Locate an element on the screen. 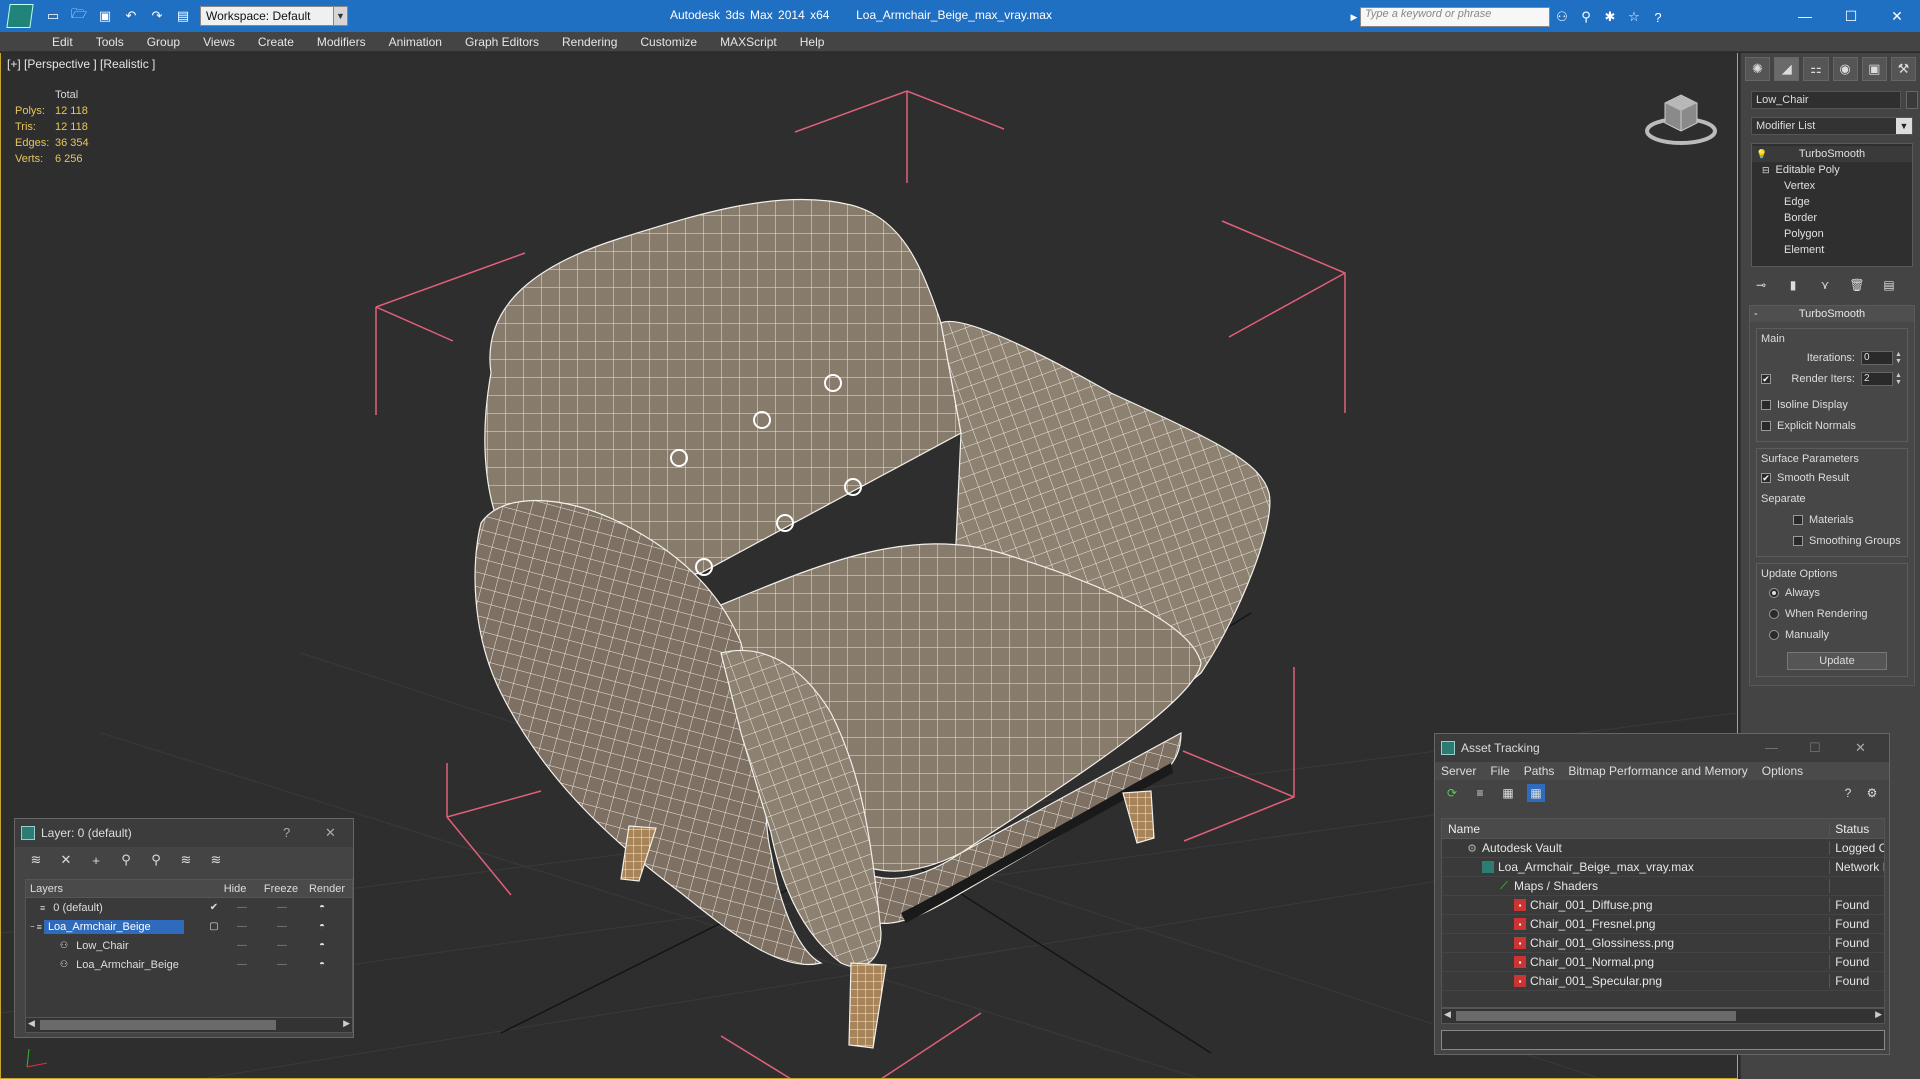 This screenshot has height=1079, width=1920. project-folder-icon: ▤ is located at coordinates (183, 16).